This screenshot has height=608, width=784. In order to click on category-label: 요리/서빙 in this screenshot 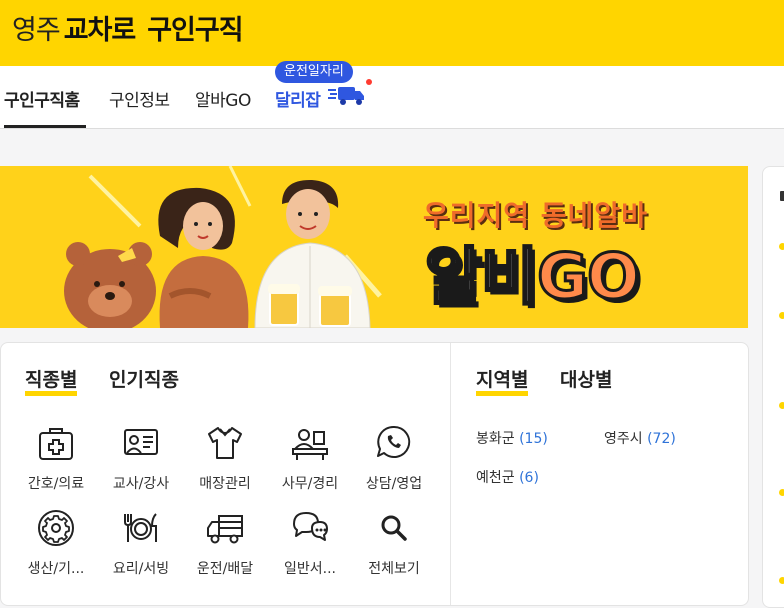, I will do `click(141, 569)`.